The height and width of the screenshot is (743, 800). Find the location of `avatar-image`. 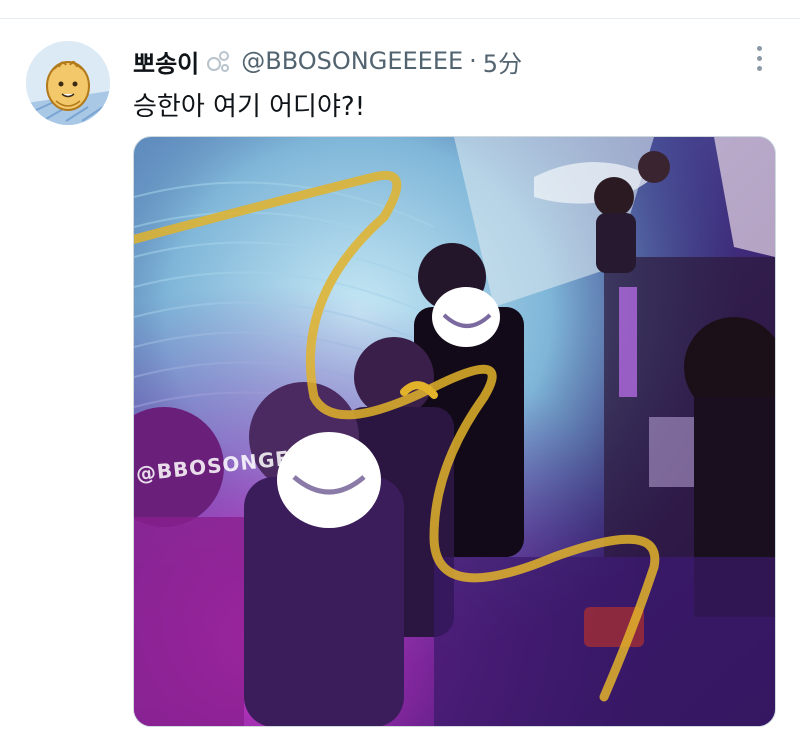

avatar-image is located at coordinates (68, 83).